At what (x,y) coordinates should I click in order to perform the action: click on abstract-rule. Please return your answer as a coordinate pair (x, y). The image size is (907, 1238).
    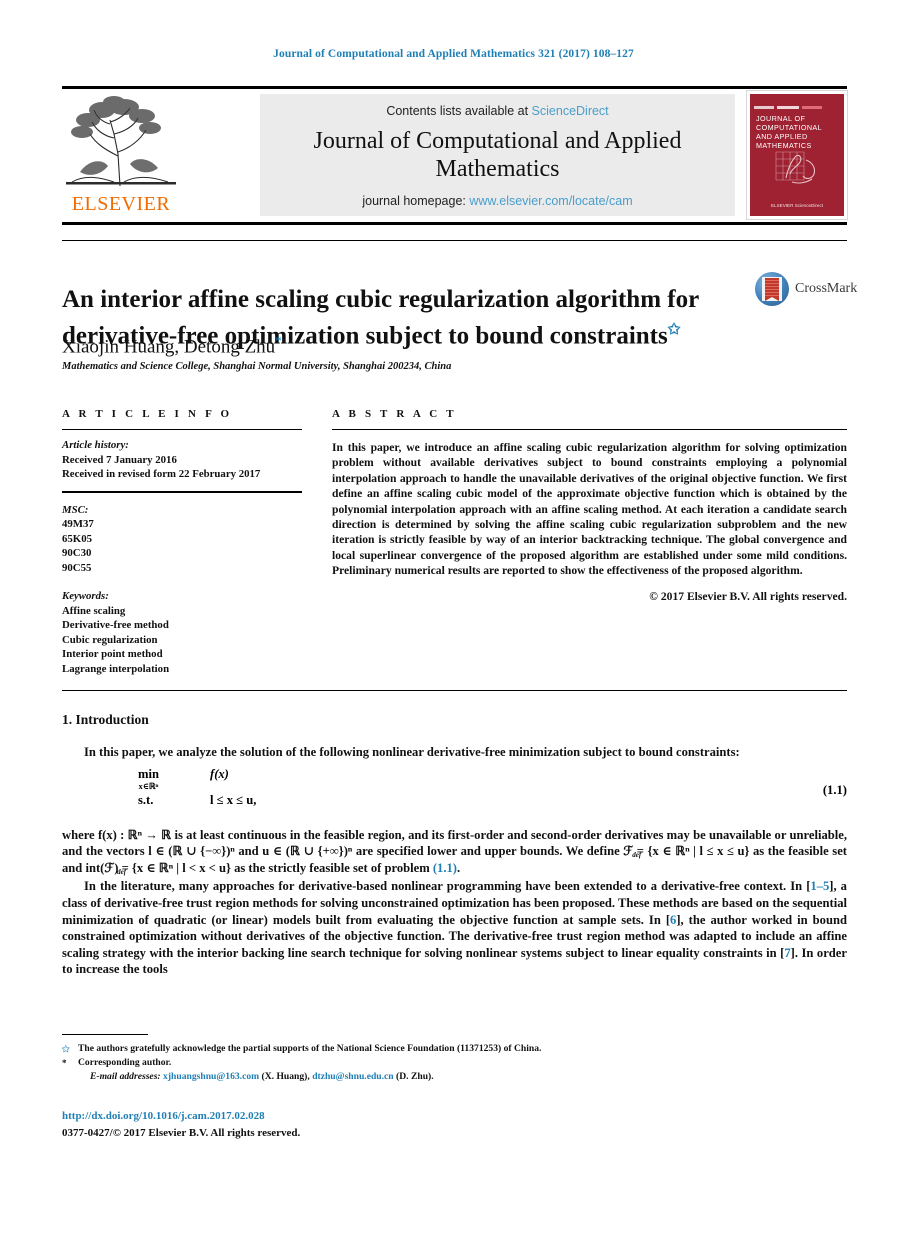
    Looking at the image, I should click on (589, 429).